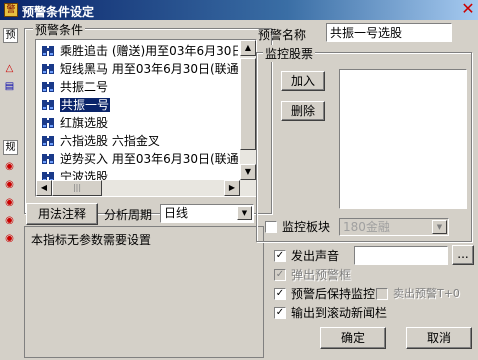 Image resolution: width=478 pixels, height=360 pixels. I want to click on monitor-stocks-label: 监控股票, so click(289, 53).